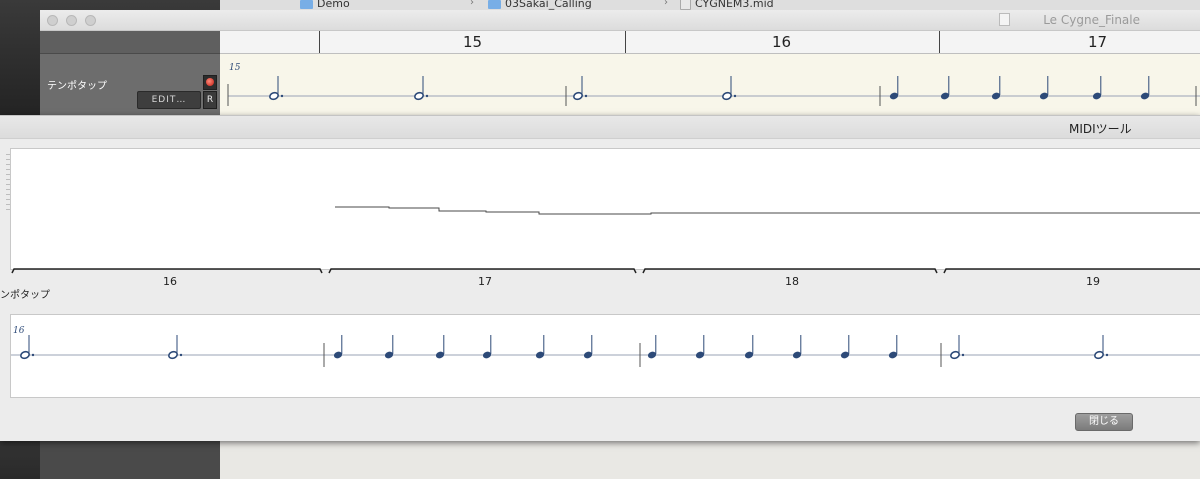  I want to click on measure-number-label: 16, so click(19, 331).